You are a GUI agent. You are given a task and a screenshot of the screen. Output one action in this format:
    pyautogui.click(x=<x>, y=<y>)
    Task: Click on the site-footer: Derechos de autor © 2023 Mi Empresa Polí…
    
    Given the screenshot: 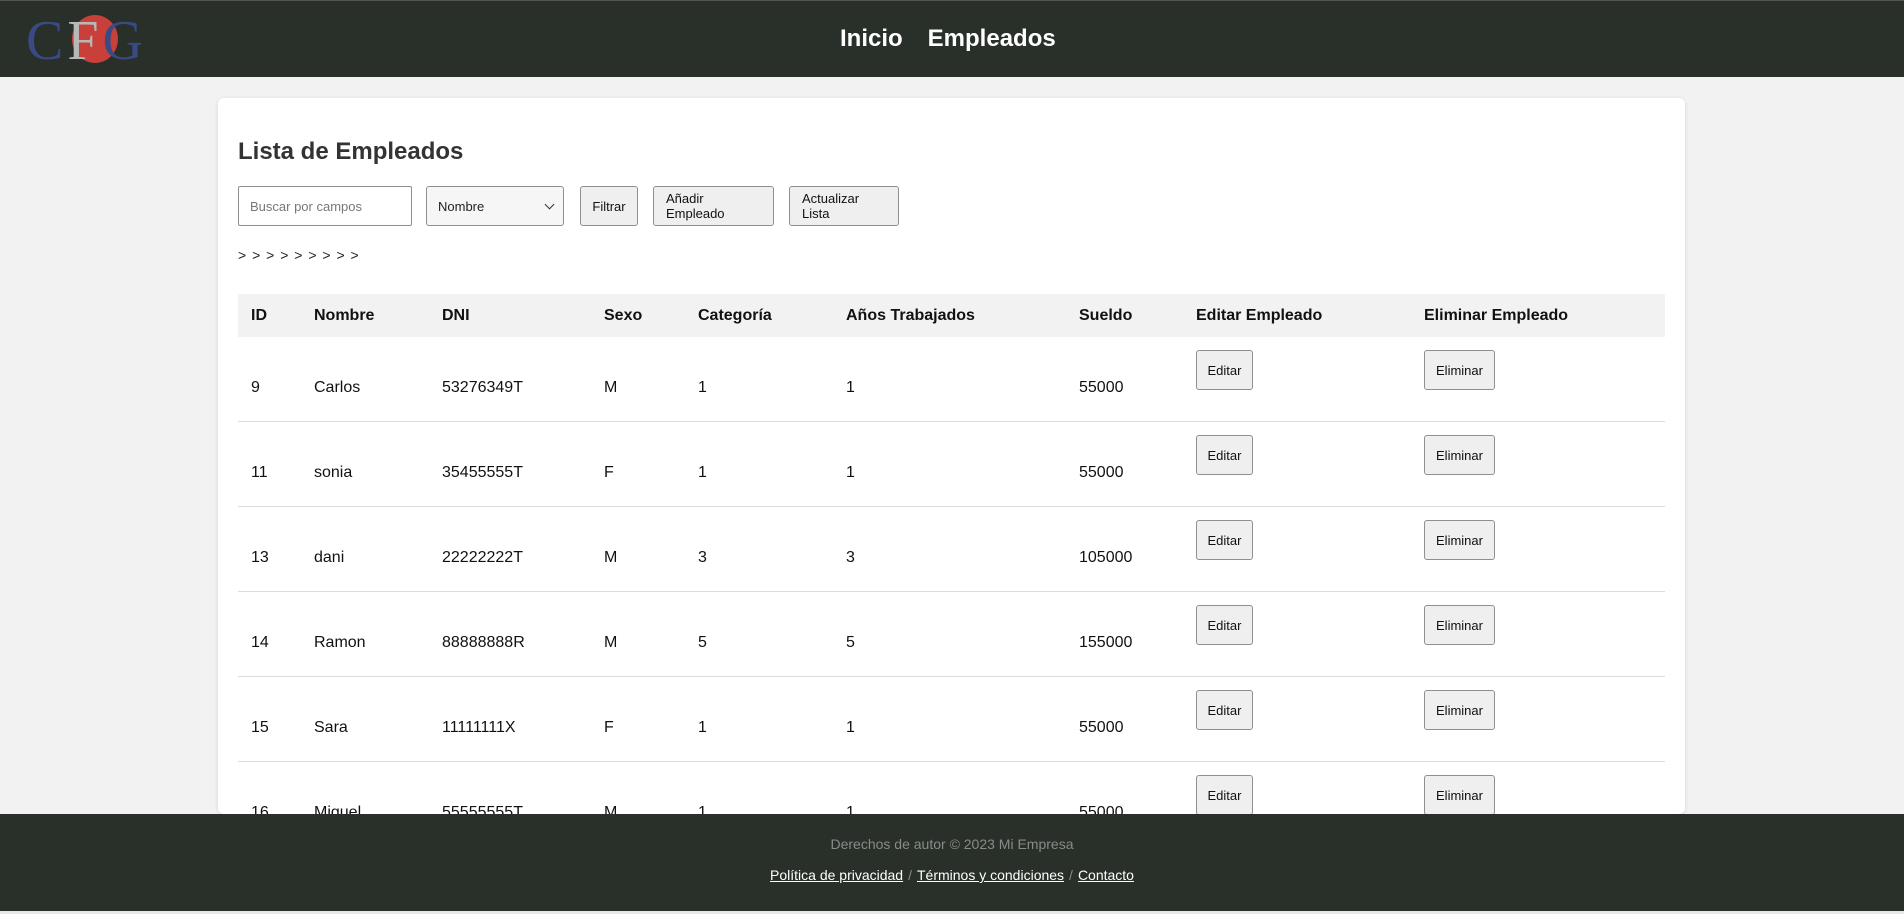 What is the action you would take?
    pyautogui.click(x=952, y=864)
    